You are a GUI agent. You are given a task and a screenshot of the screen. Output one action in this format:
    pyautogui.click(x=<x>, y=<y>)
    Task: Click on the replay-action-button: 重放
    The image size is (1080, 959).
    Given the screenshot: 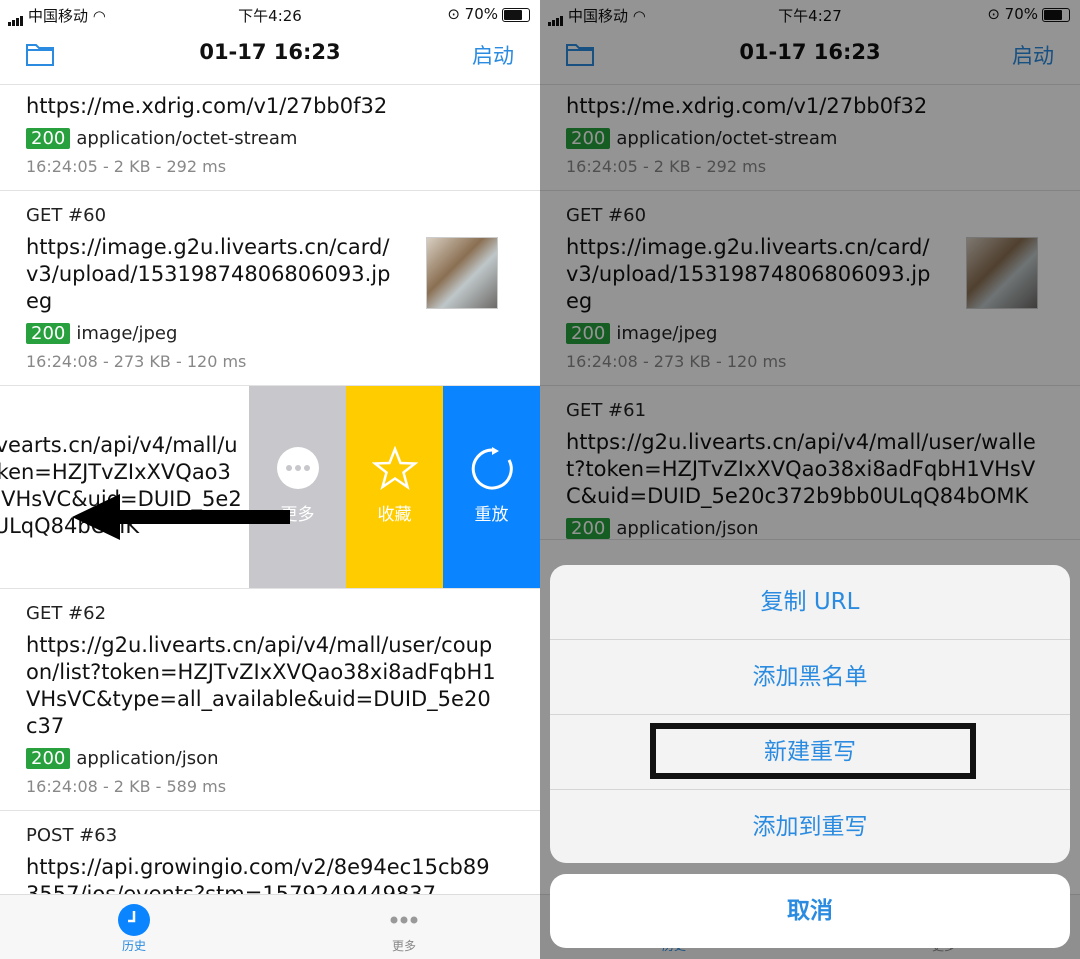 What is the action you would take?
    pyautogui.click(x=491, y=487)
    